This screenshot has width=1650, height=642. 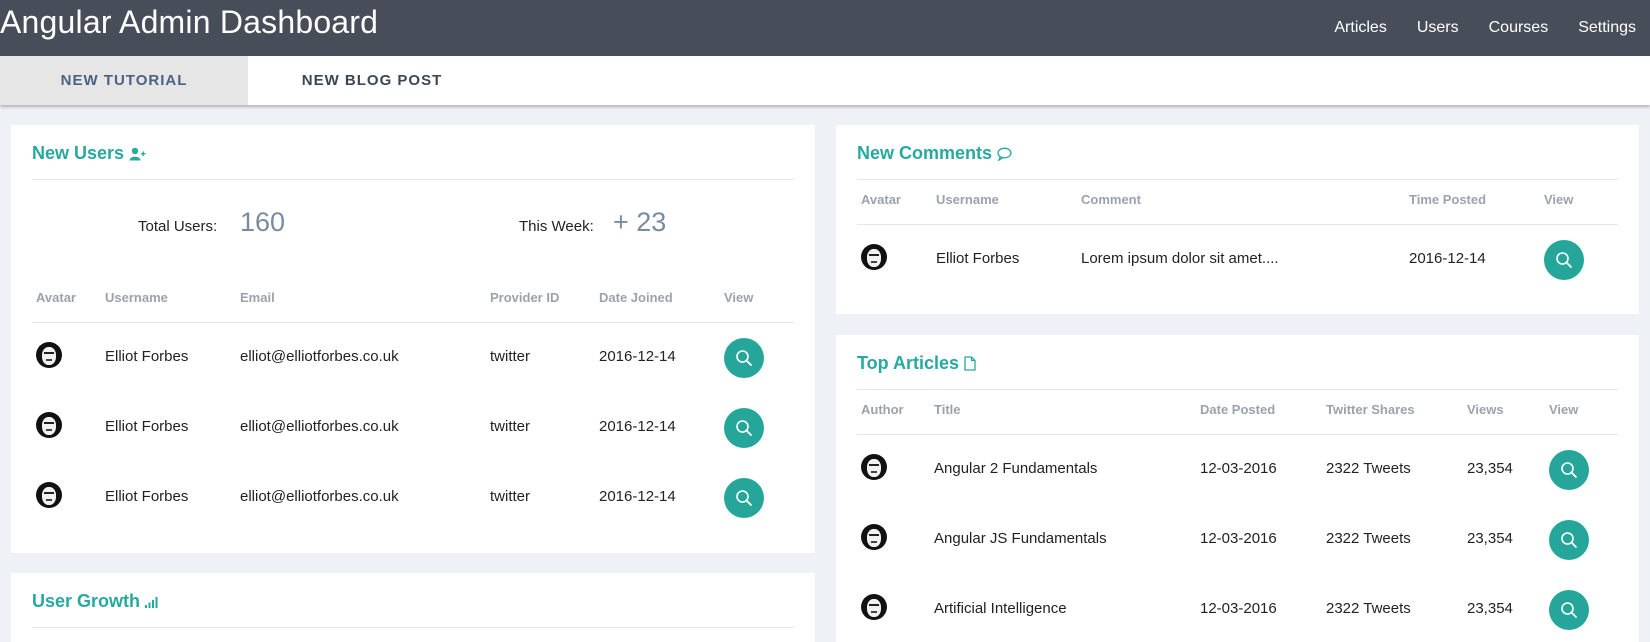 I want to click on new-comments-heading: New Comments, so click(x=934, y=153).